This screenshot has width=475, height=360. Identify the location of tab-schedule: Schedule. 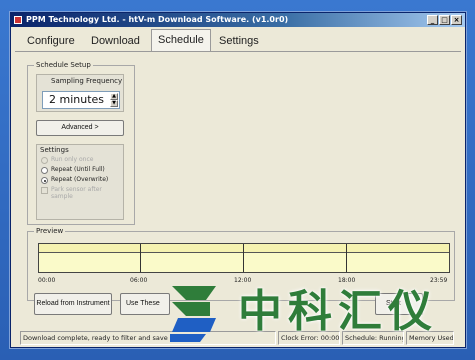
(181, 40).